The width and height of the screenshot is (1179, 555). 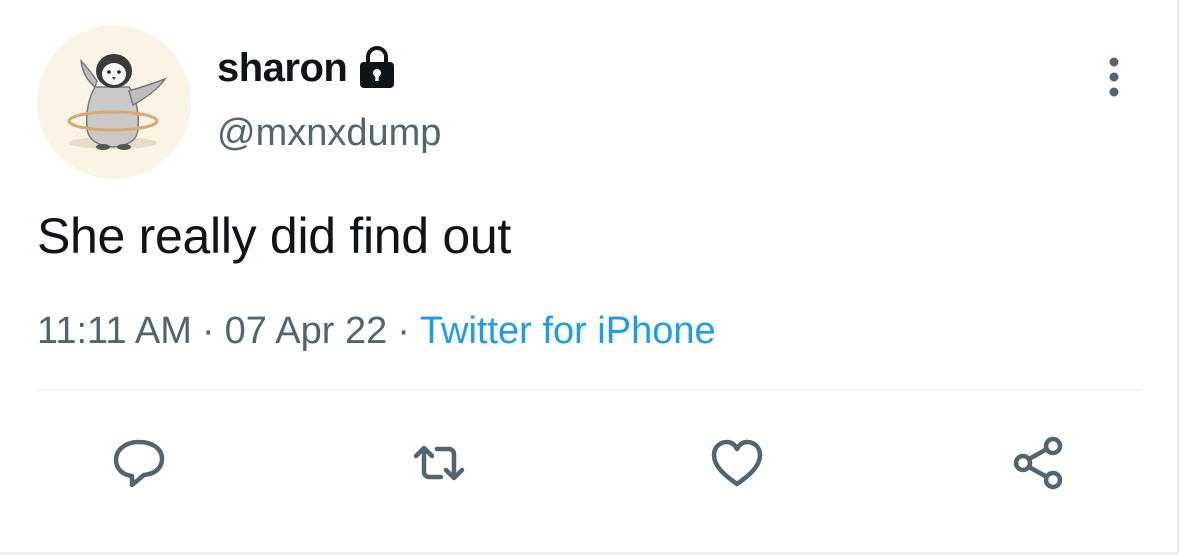 What do you see at coordinates (282, 68) in the screenshot?
I see `display-name: sharon` at bounding box center [282, 68].